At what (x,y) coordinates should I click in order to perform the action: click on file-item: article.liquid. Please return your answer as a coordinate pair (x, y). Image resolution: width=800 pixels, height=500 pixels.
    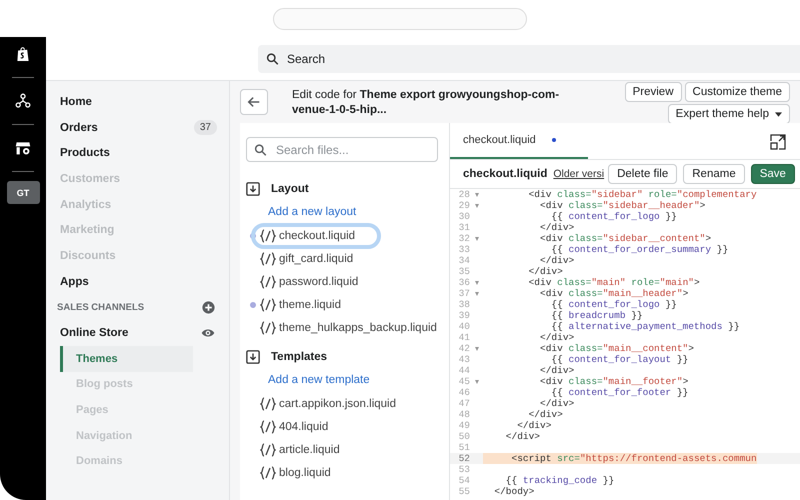
    Looking at the image, I should click on (300, 449).